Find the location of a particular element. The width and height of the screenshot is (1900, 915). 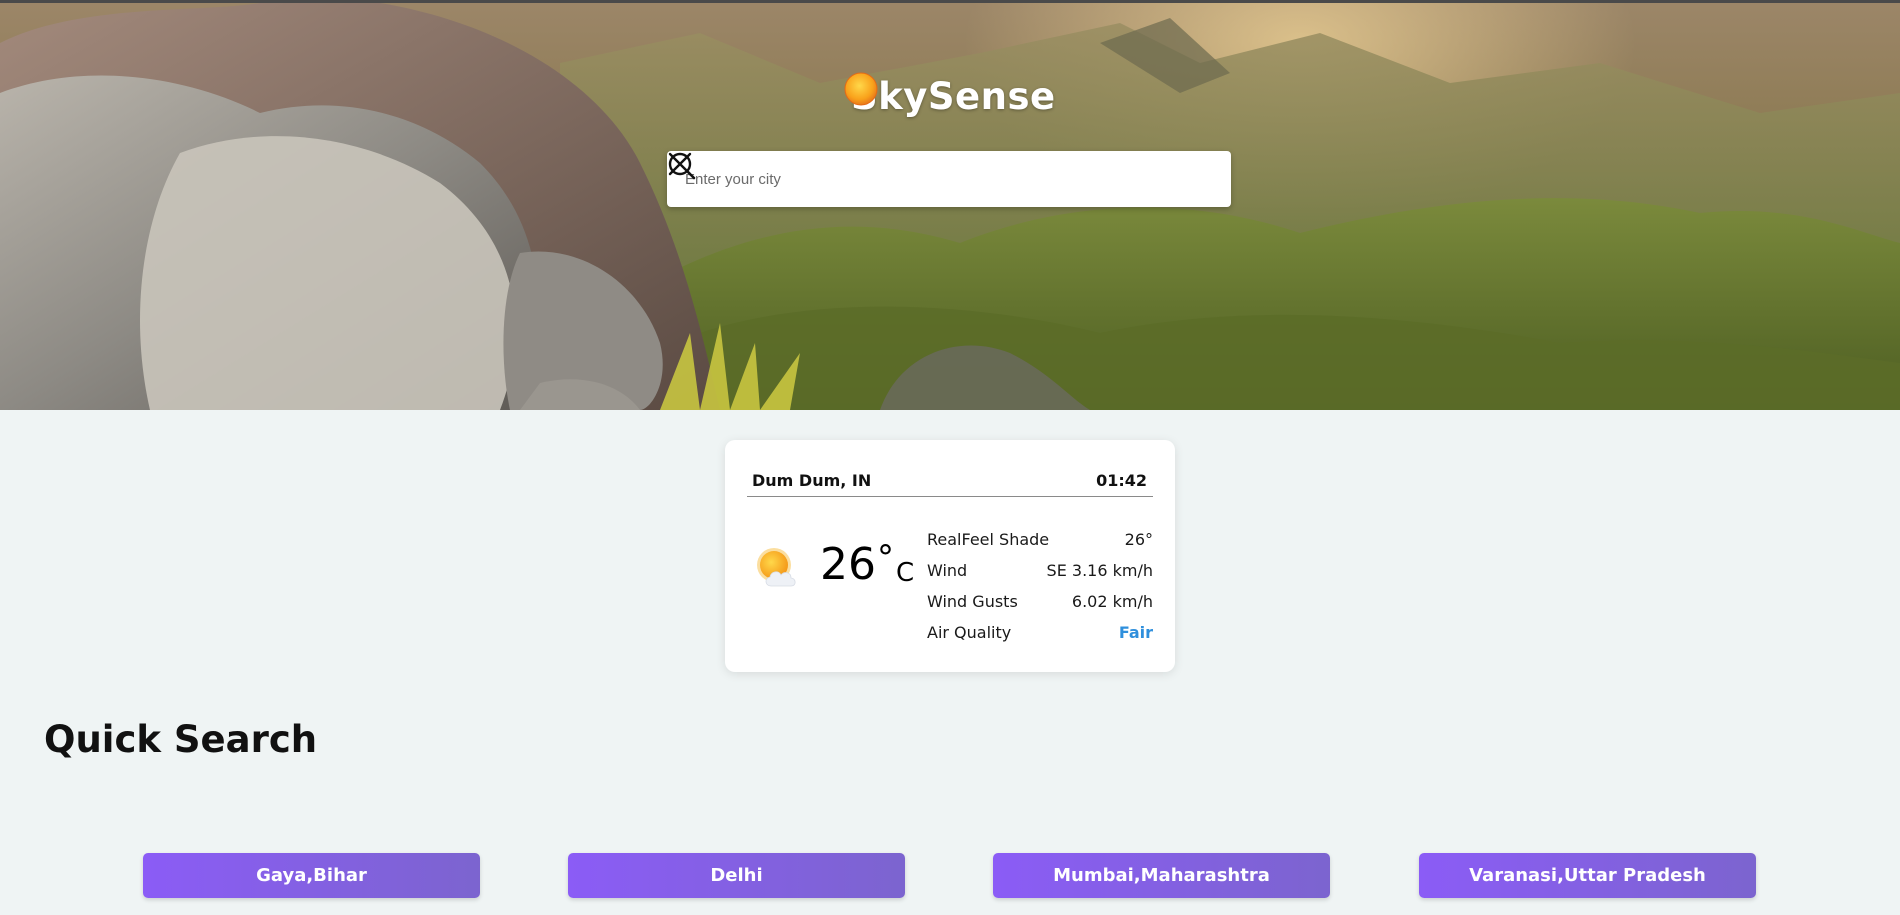

sun-icon is located at coordinates (861, 89).